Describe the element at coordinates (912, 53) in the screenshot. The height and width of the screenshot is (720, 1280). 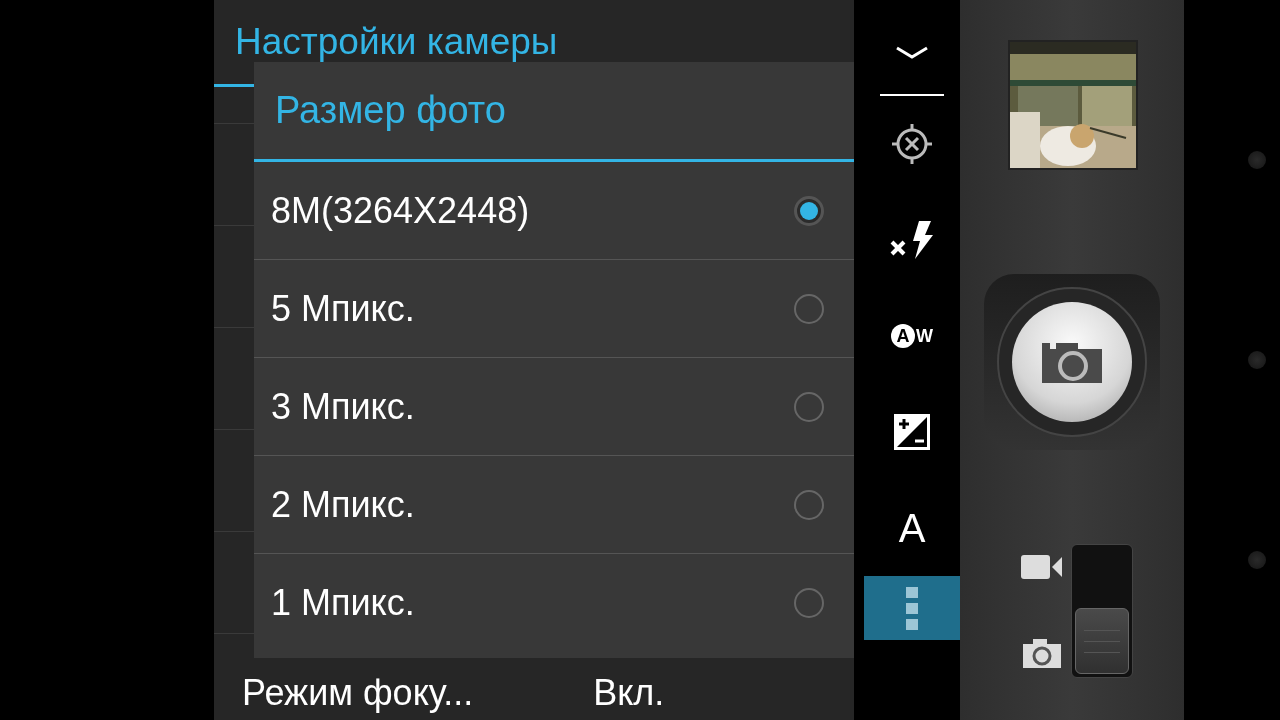
I see `collapse-icon` at that location.